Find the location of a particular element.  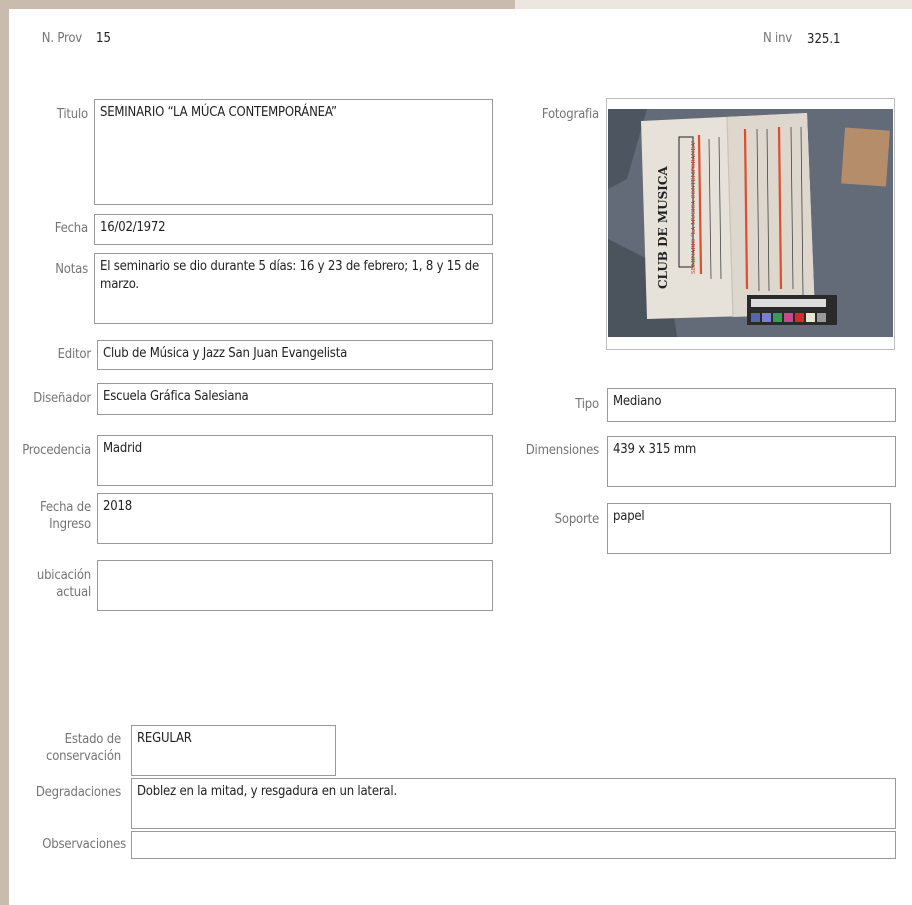

ubicacion-label-line2: actual is located at coordinates (73, 592).